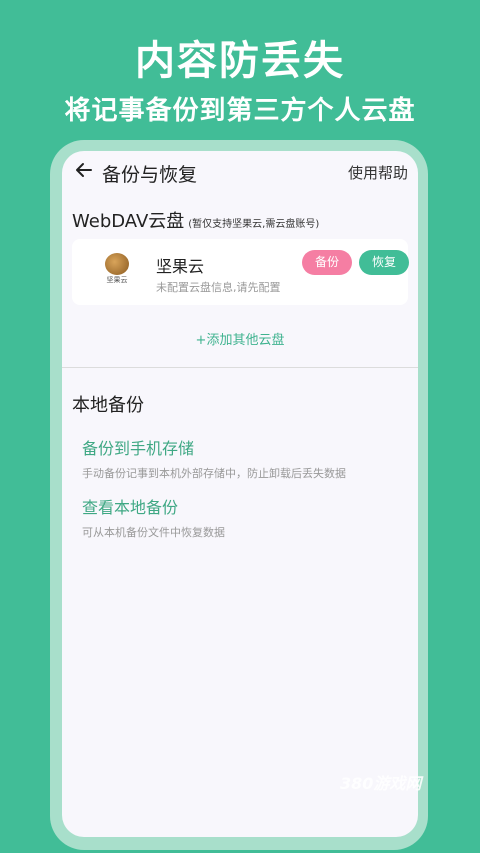 The height and width of the screenshot is (853, 480). I want to click on watermark: 380游戏网, so click(381, 783).